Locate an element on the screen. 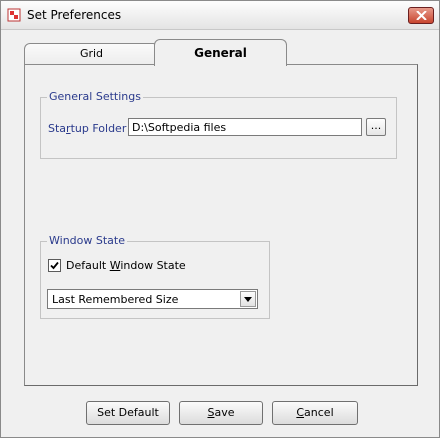 The width and height of the screenshot is (440, 438). close-button is located at coordinates (421, 15).